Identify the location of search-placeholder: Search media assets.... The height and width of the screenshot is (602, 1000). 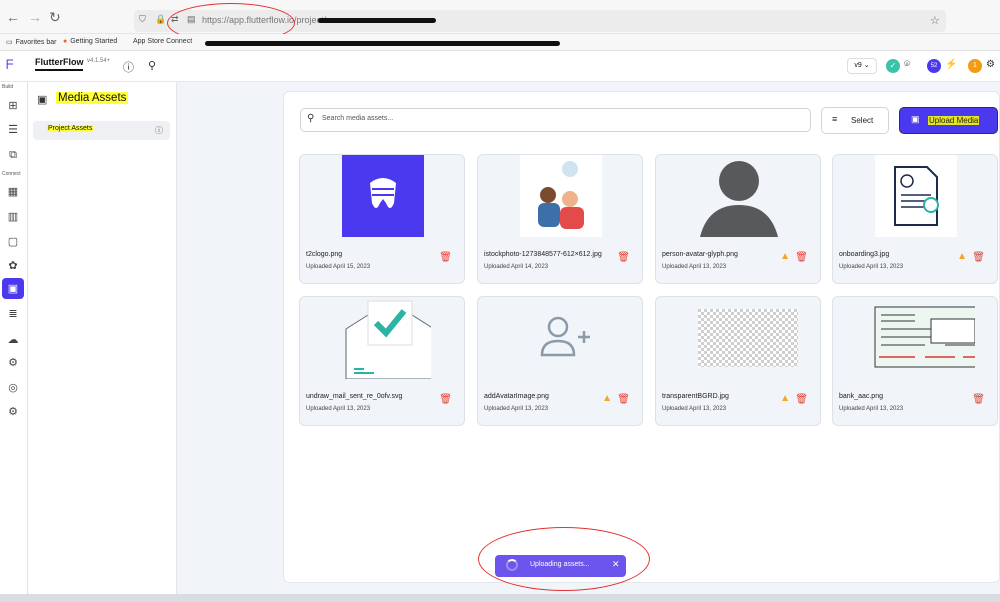
(358, 118).